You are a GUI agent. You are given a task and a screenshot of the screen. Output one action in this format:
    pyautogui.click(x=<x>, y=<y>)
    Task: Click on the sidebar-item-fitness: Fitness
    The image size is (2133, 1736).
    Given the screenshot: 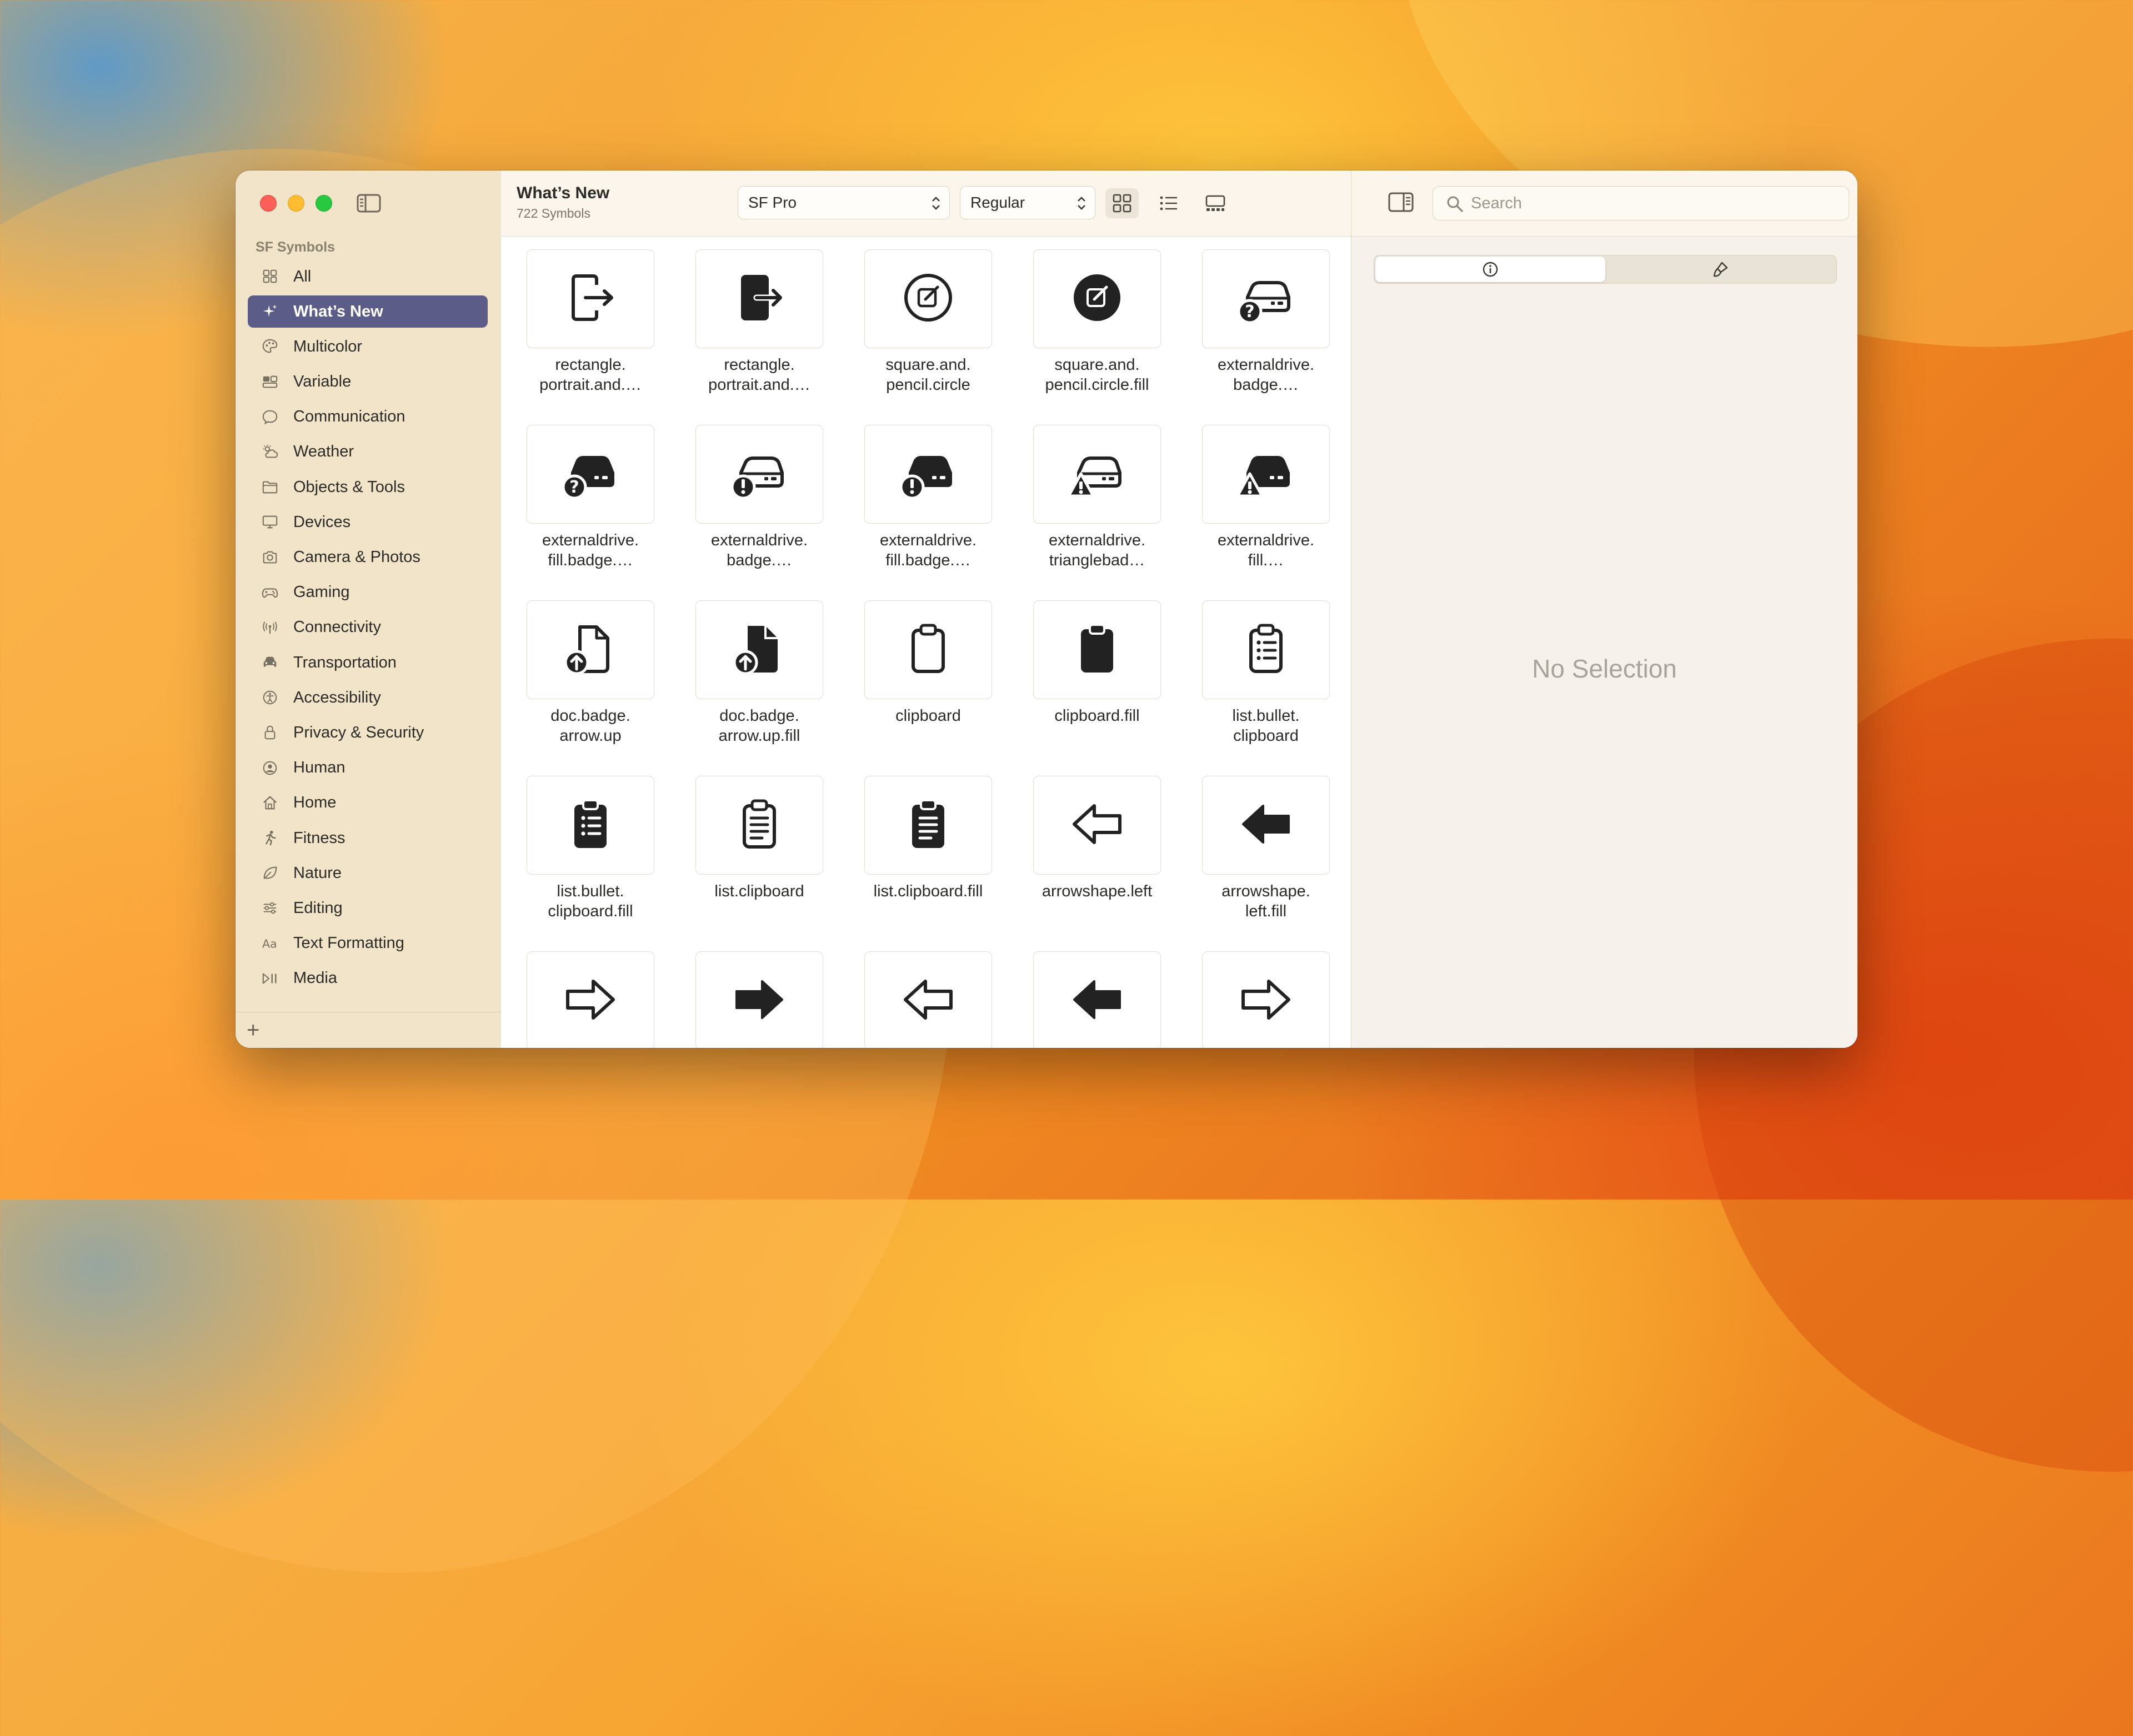 What is the action you would take?
    pyautogui.click(x=368, y=838)
    